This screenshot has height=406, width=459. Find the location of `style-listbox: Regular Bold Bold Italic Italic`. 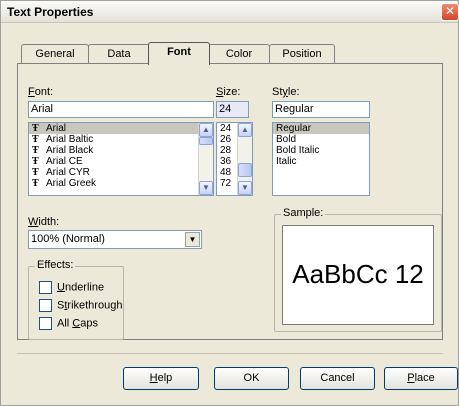

style-listbox: Regular Bold Bold Italic Italic is located at coordinates (321, 159).